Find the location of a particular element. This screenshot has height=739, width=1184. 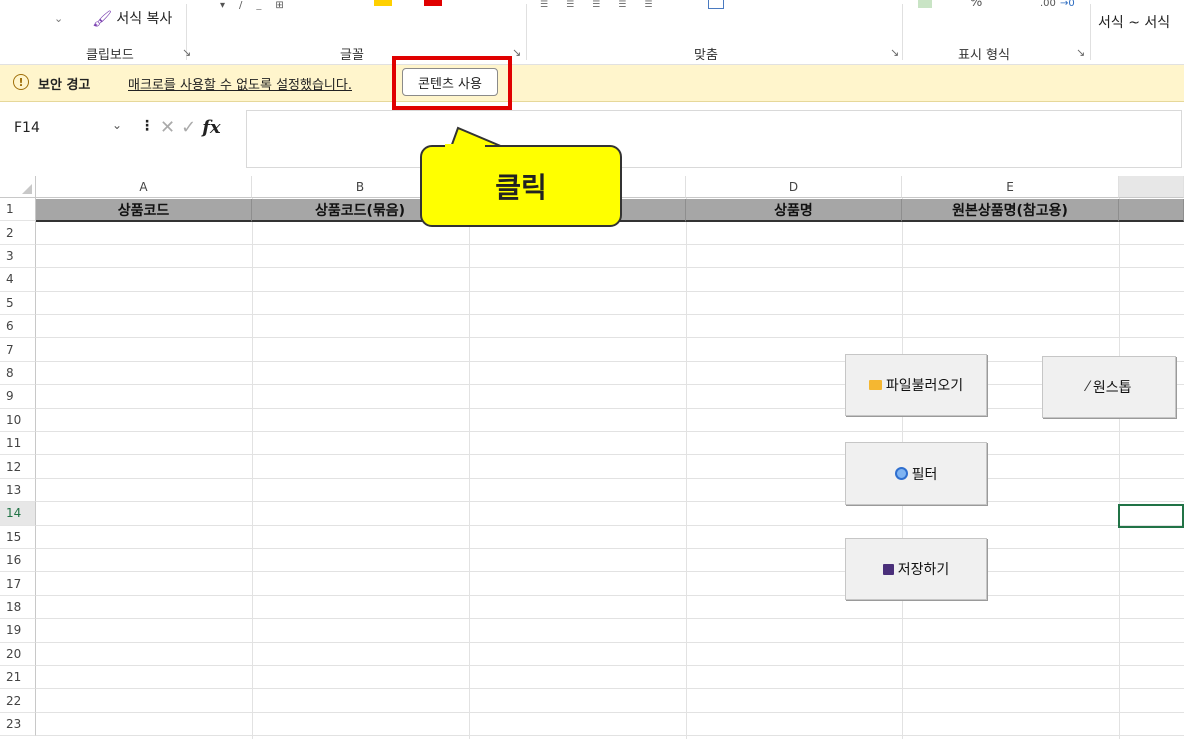

font-tool-icon: / is located at coordinates (240, 5).